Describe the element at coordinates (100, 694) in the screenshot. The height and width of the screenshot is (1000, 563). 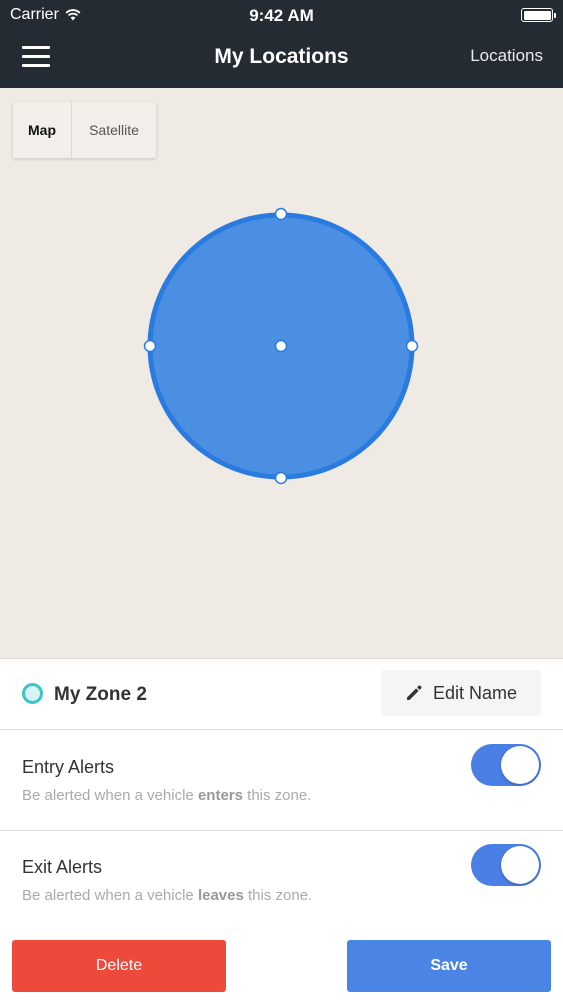
I see `zone-name: My Zone 2` at that location.